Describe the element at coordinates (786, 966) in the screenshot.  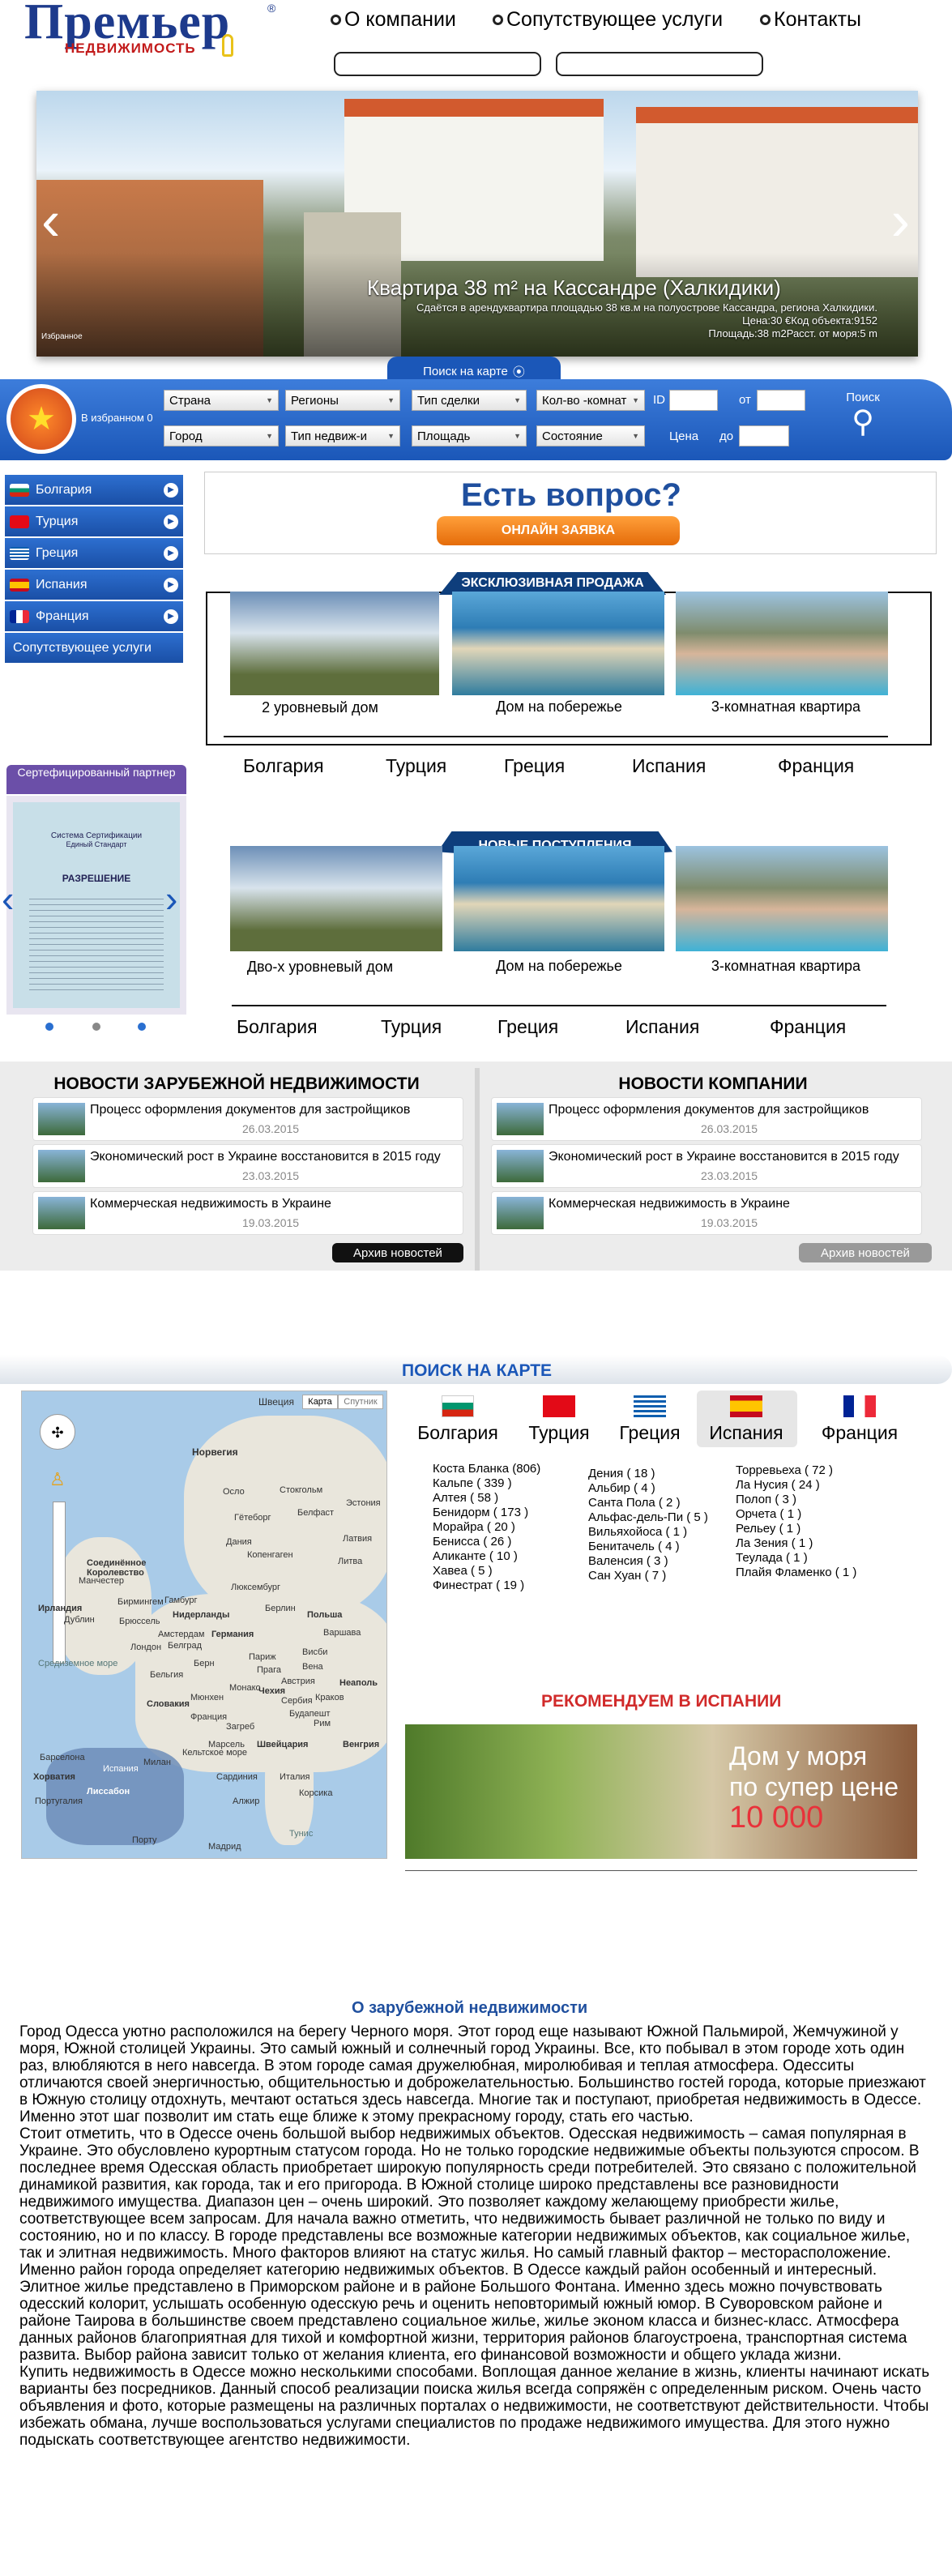
I see `new-caption-3: 3-комнатная квартира` at that location.